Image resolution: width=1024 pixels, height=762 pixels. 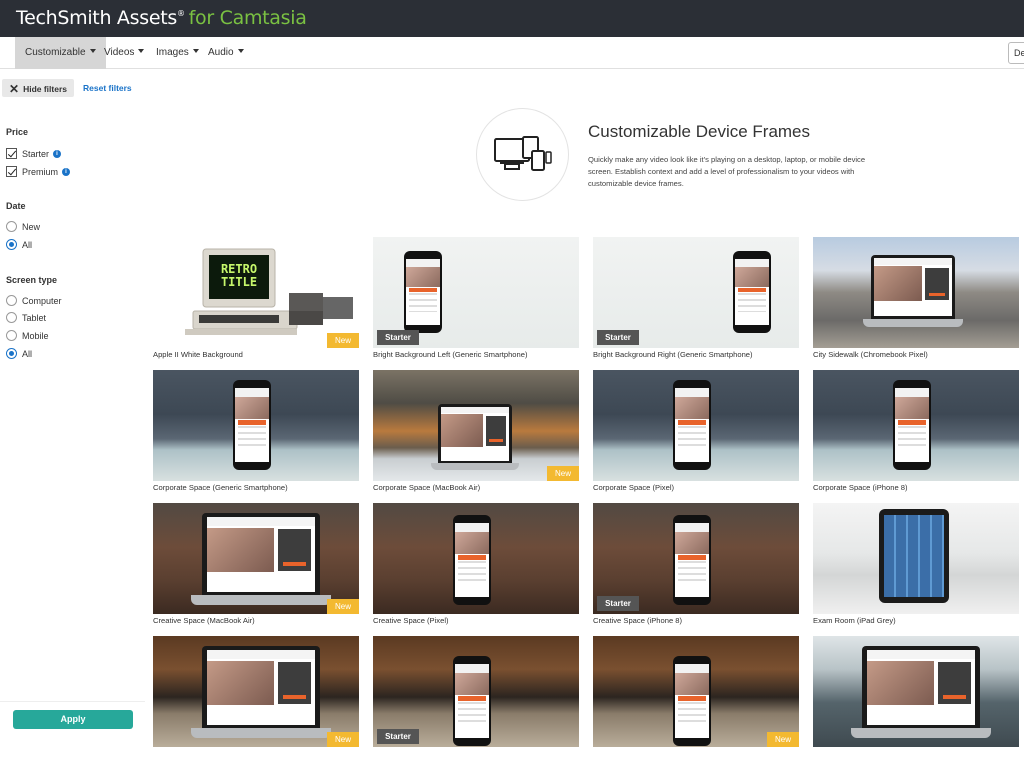 What do you see at coordinates (96, 18) in the screenshot?
I see `brand-name: TechSmith Assets` at bounding box center [96, 18].